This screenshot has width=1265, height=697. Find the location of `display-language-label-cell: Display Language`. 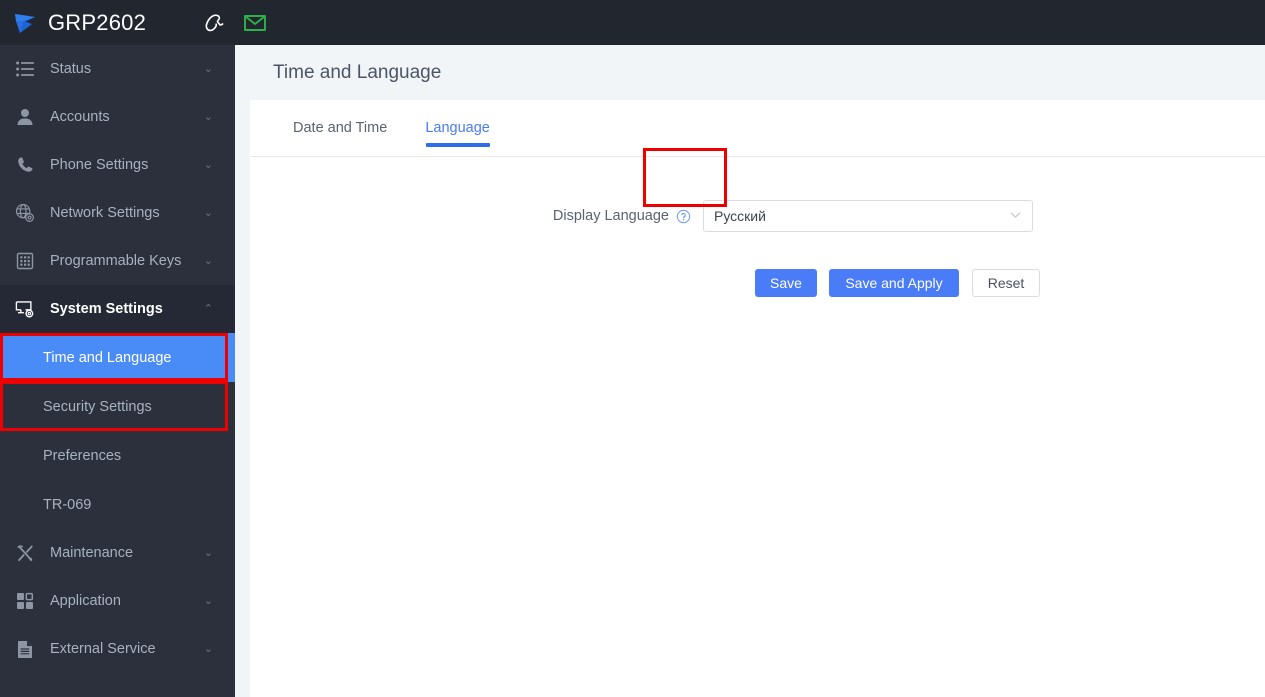

display-language-label-cell: Display Language is located at coordinates (476, 216).